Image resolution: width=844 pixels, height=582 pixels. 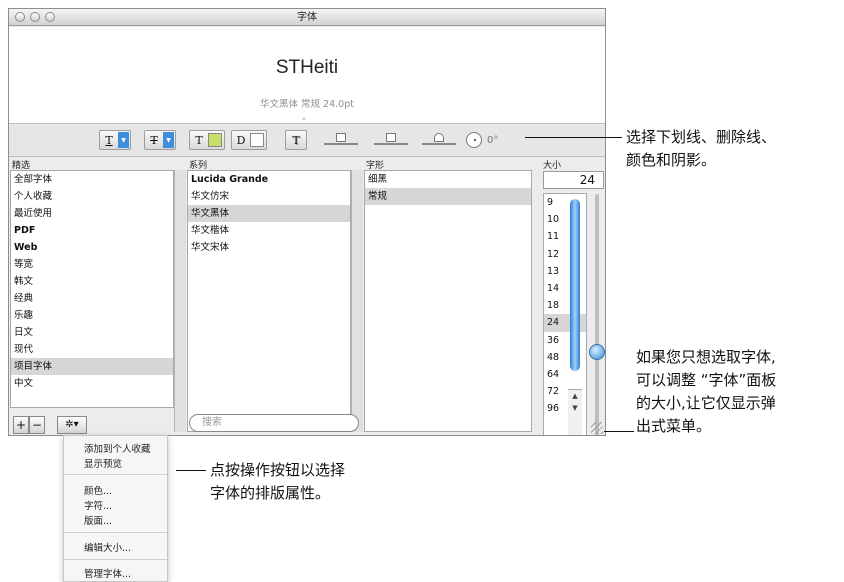 I want to click on toolbar-callout: 选择下划线、删除线、 颜色和阴影。, so click(x=701, y=148).